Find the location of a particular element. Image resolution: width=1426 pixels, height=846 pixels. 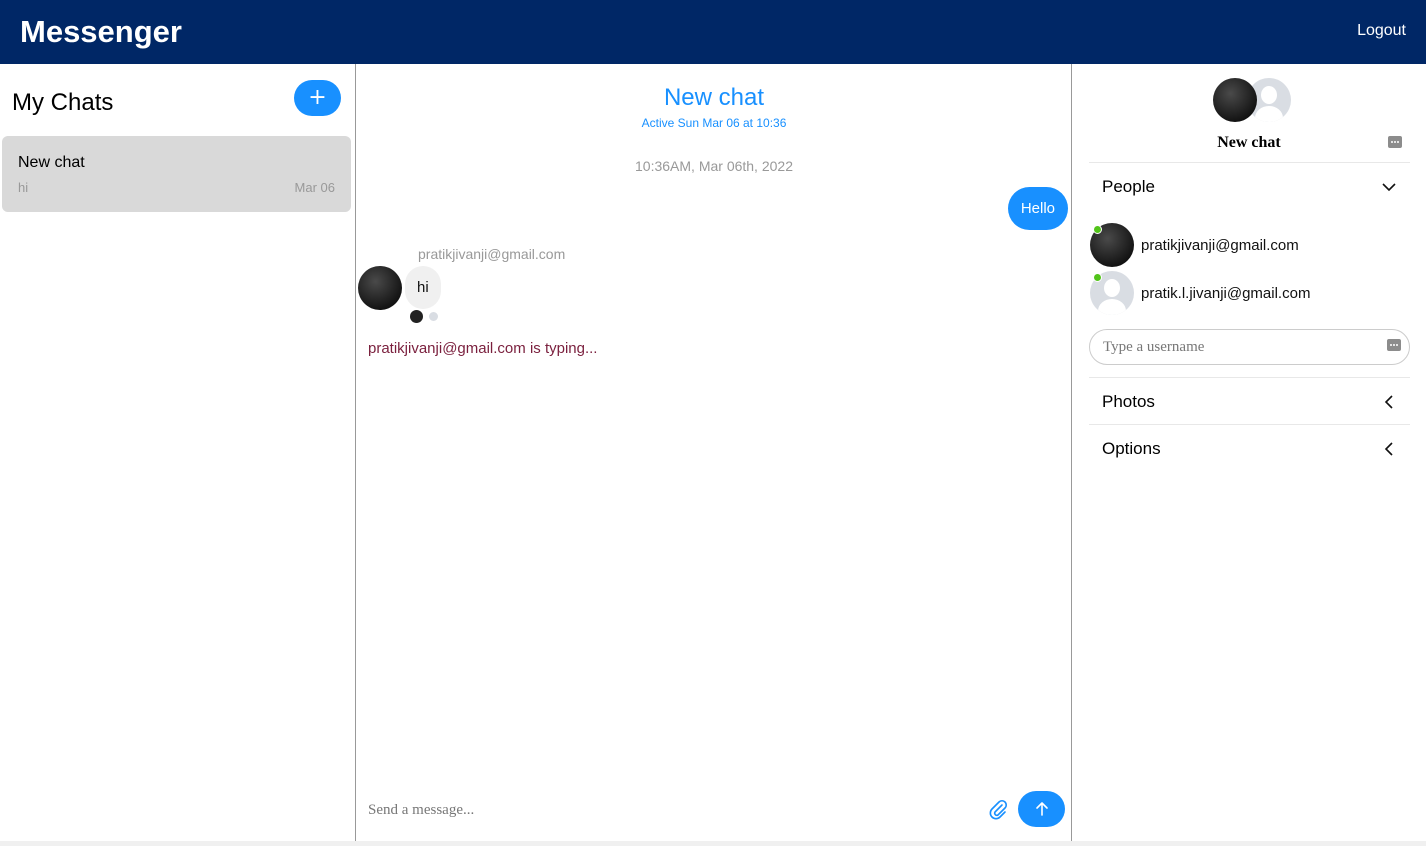

send-button is located at coordinates (1041, 809).